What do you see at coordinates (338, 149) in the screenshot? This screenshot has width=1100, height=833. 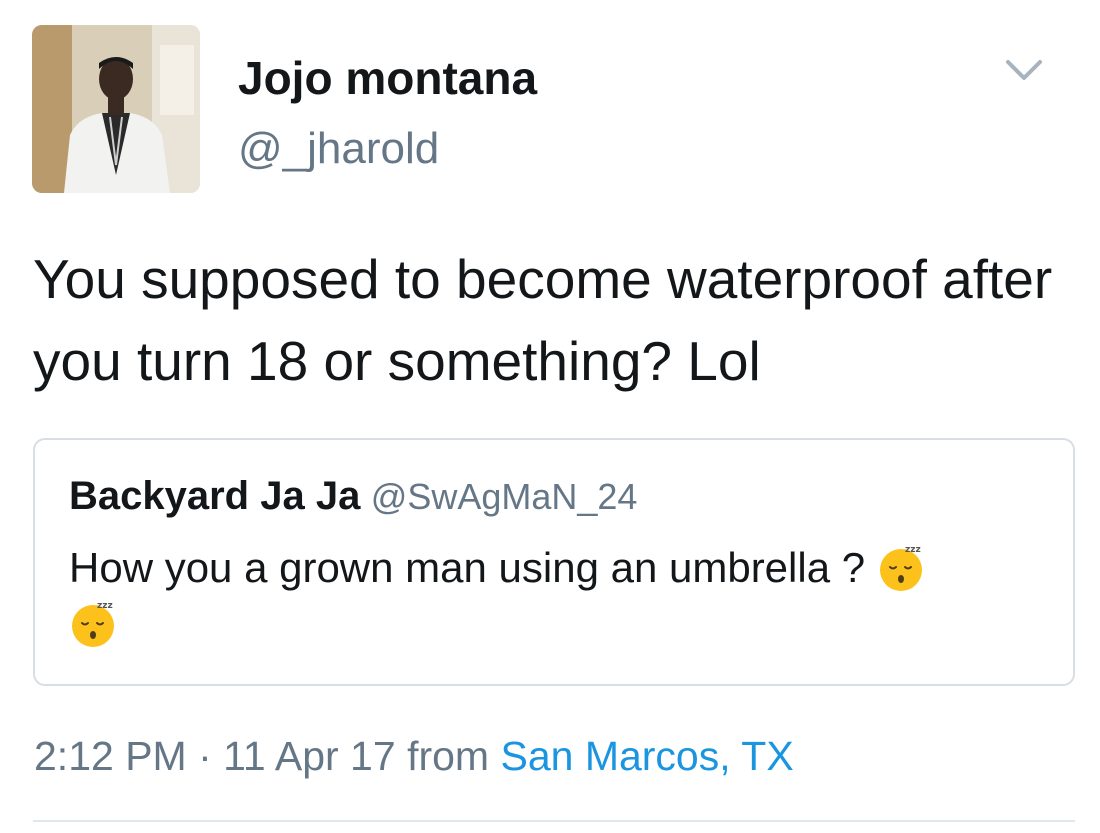 I see `author-handle: @_jharold` at bounding box center [338, 149].